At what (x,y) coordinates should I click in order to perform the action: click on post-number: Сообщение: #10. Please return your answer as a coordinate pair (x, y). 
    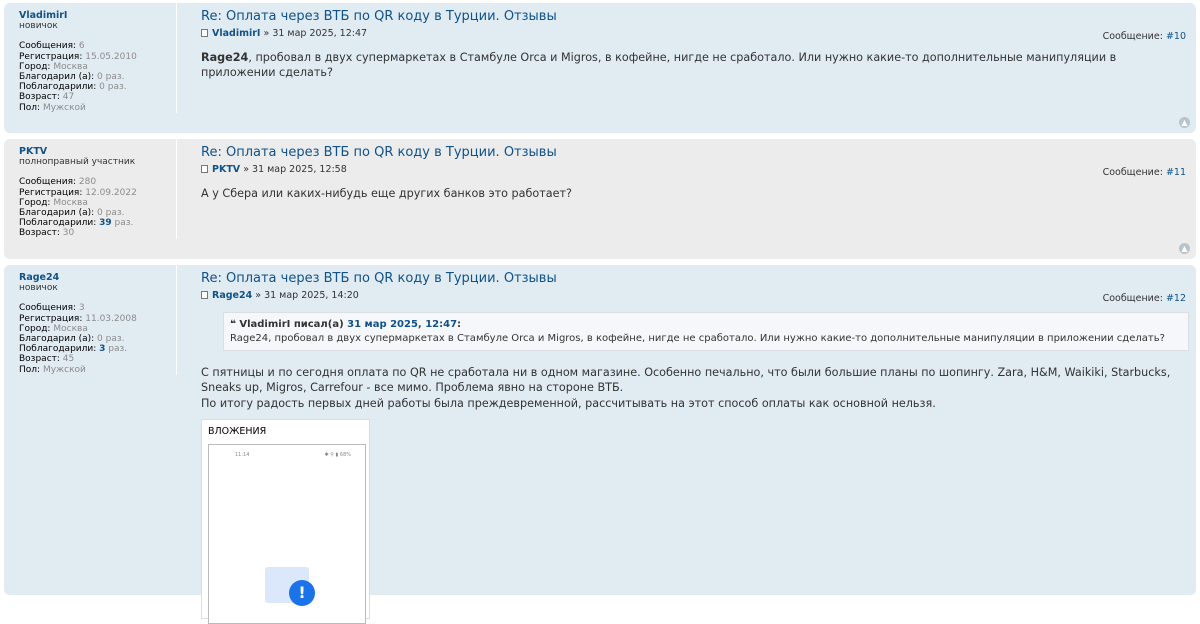
    Looking at the image, I should click on (1144, 36).